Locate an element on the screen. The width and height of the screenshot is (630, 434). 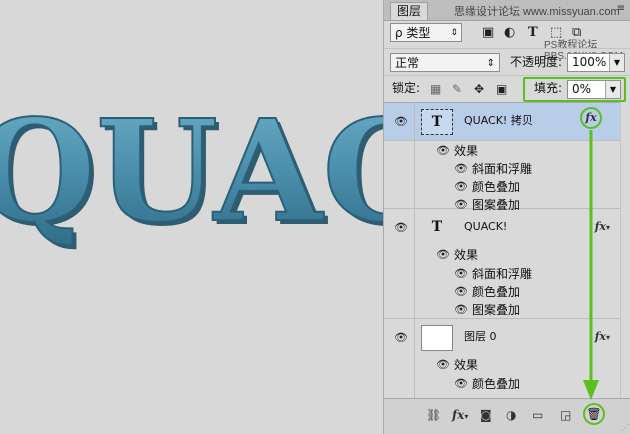
add-mask-icon: ◙ is located at coordinates (486, 415).